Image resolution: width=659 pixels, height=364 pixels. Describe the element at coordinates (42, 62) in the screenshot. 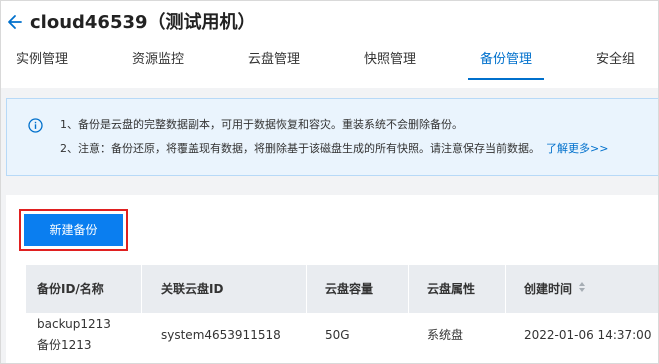

I see `tab-instance-management: 实例管理` at that location.